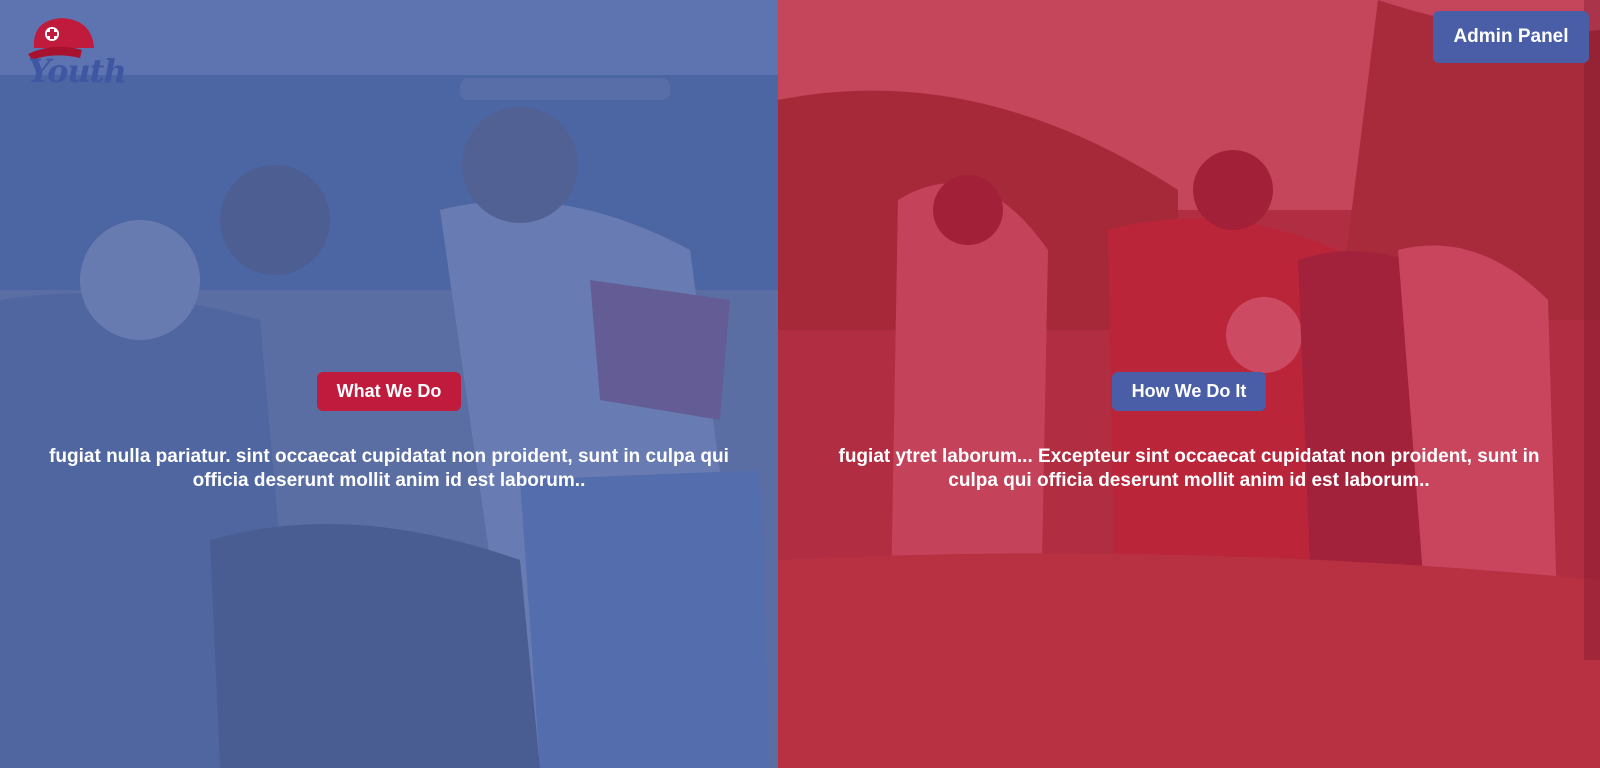 The image size is (1600, 768). I want to click on youth-logo: Youth, so click(75, 57).